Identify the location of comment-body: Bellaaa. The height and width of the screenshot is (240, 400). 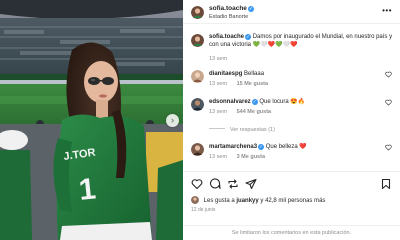
(254, 74).